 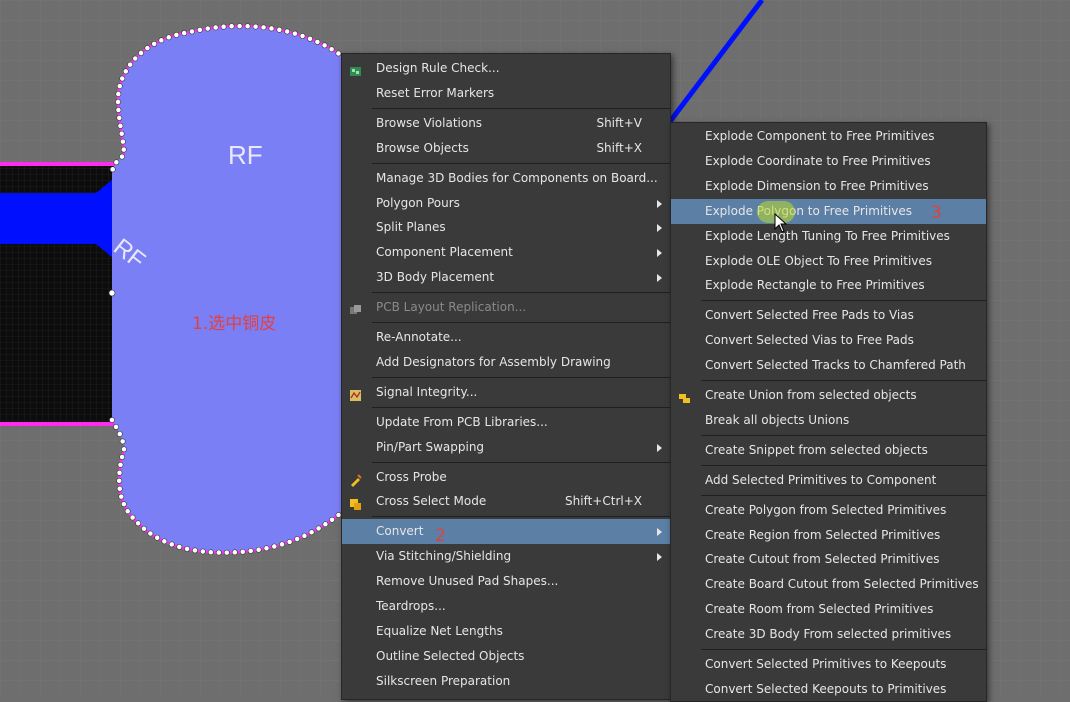 What do you see at coordinates (819, 609) in the screenshot?
I see `menu-item-label: Create Room from Selected Primitives` at bounding box center [819, 609].